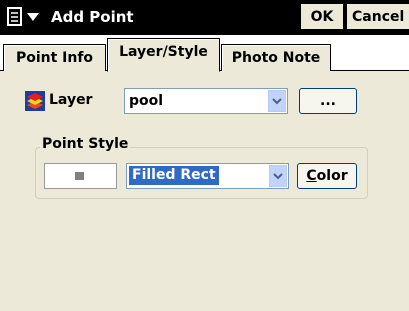 The height and width of the screenshot is (311, 409). I want to click on color-hotkey: C, so click(311, 176).